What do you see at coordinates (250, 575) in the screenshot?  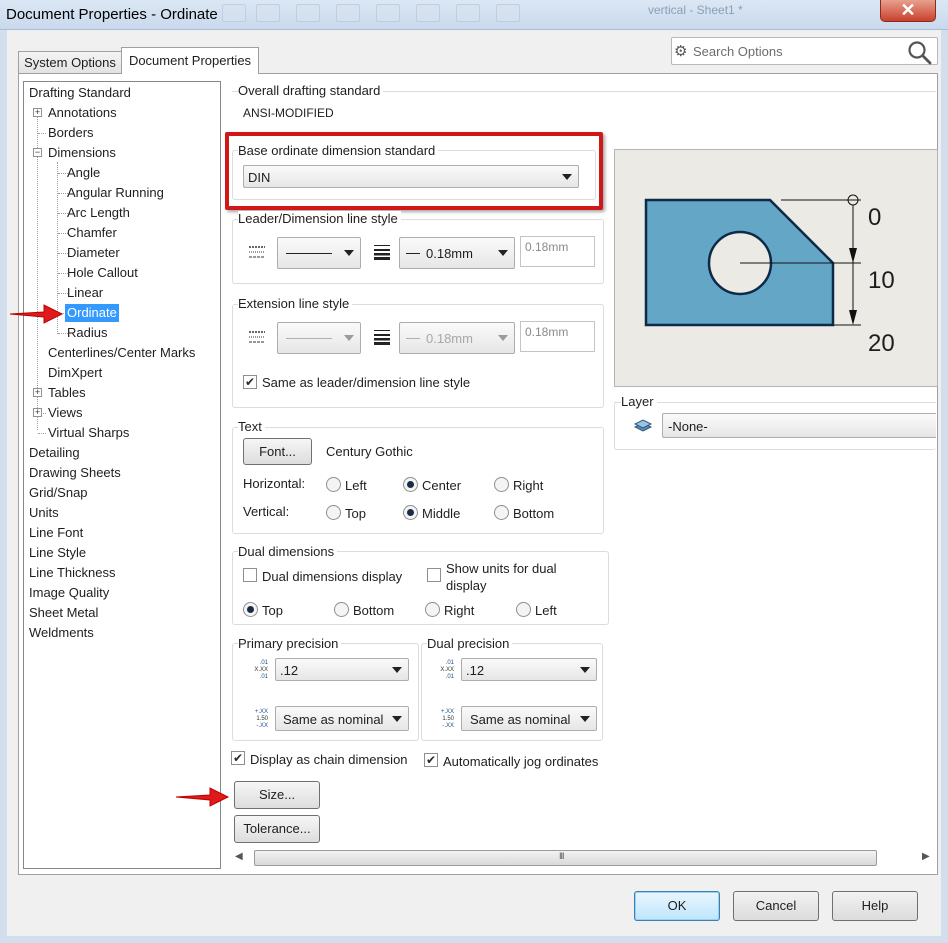 I see `dual-display-checkbox` at bounding box center [250, 575].